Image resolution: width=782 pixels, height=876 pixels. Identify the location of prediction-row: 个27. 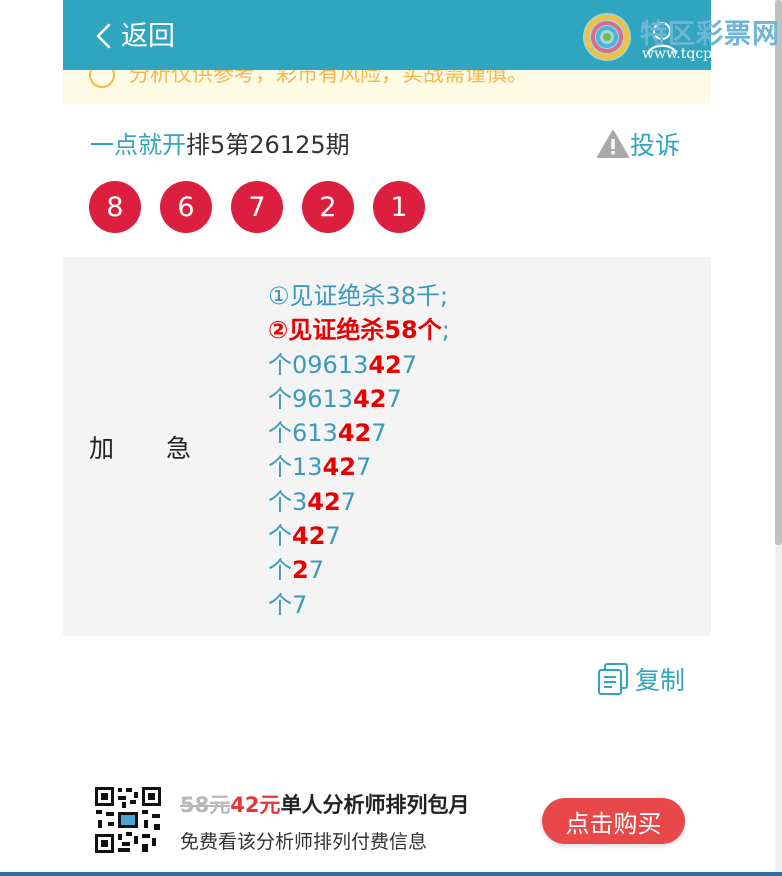
(359, 570).